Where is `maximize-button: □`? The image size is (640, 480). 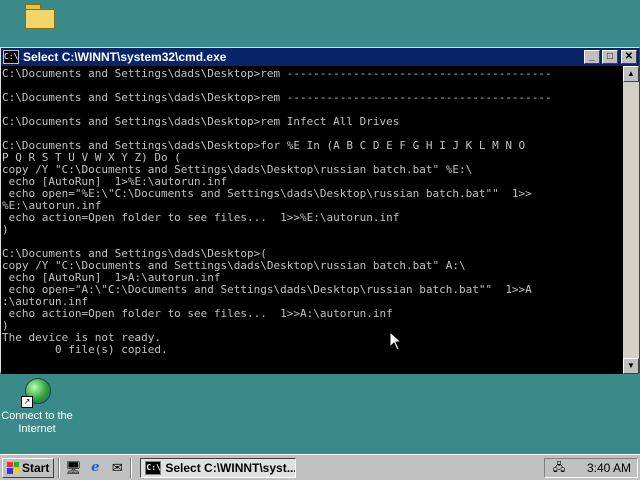 maximize-button: □ is located at coordinates (610, 57).